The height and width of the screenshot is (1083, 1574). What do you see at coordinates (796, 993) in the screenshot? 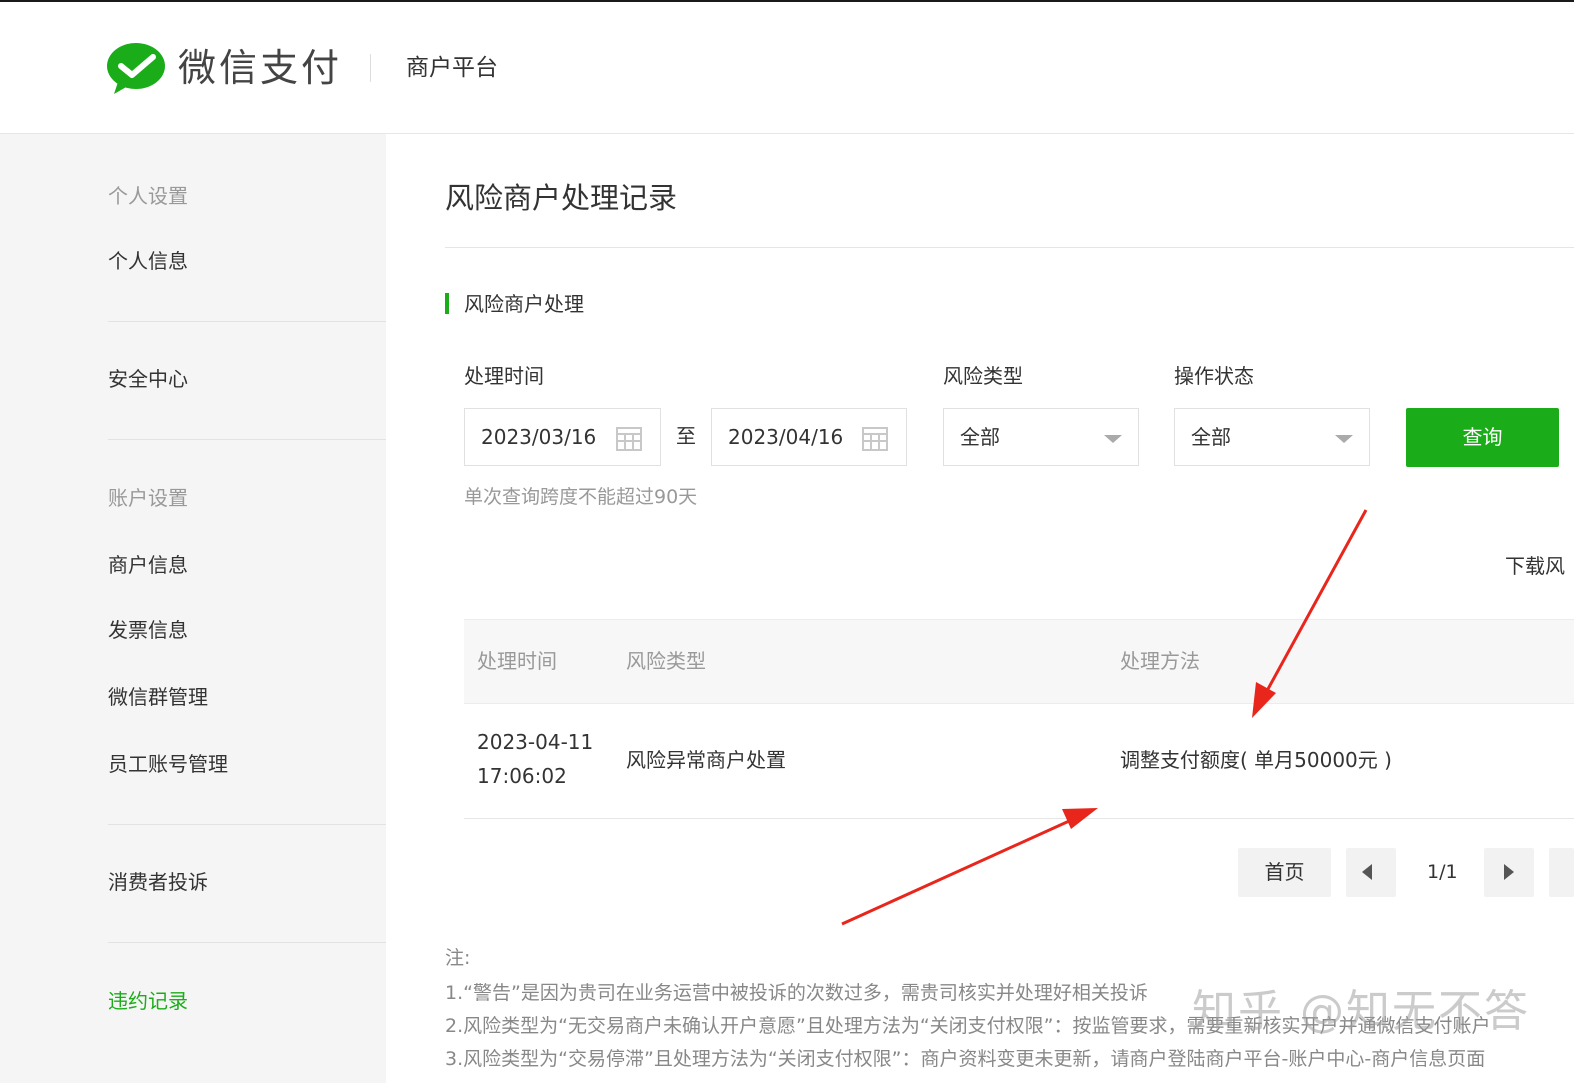
I see `note-line-1: 1.“警告”是因为贵司在业务运营中被投诉的次数过多，需贵司核实并处理好相关投诉` at bounding box center [796, 993].